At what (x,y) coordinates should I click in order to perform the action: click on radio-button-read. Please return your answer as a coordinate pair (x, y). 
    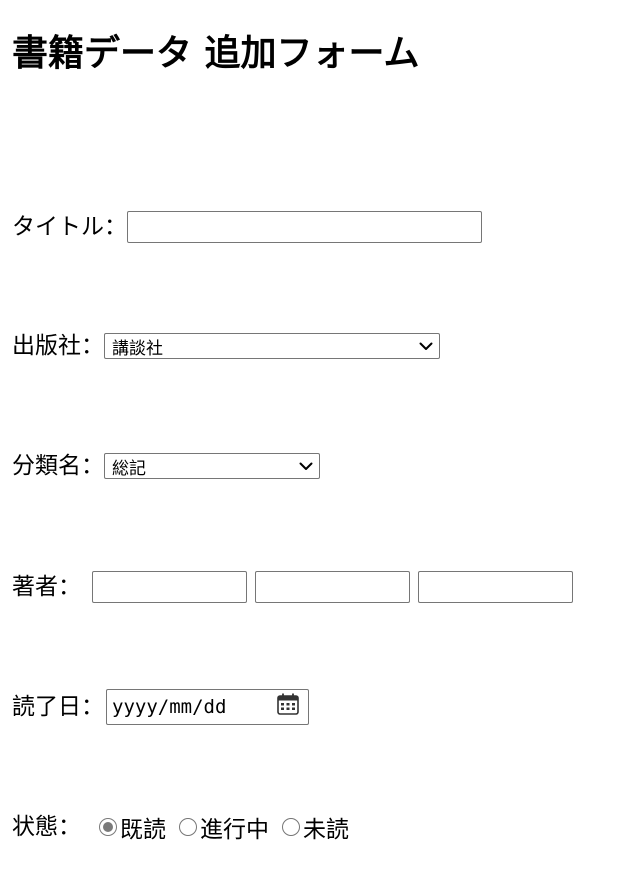
    Looking at the image, I should click on (108, 827).